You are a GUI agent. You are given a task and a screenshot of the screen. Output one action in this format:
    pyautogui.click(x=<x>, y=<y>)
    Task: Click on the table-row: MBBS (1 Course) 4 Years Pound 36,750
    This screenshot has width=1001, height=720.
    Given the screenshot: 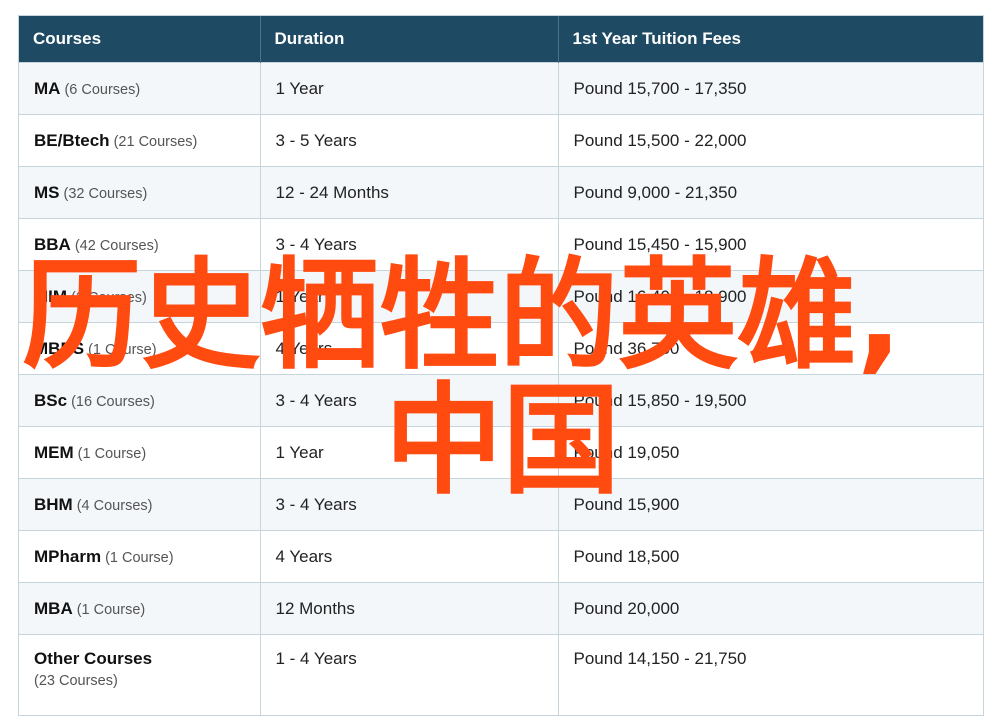 What is the action you would take?
    pyautogui.click(x=501, y=348)
    